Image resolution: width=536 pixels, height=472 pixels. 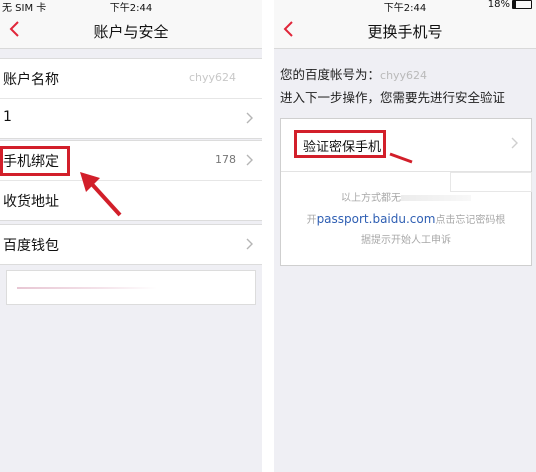 I want to click on row-label: 百度钱包, so click(x=31, y=246).